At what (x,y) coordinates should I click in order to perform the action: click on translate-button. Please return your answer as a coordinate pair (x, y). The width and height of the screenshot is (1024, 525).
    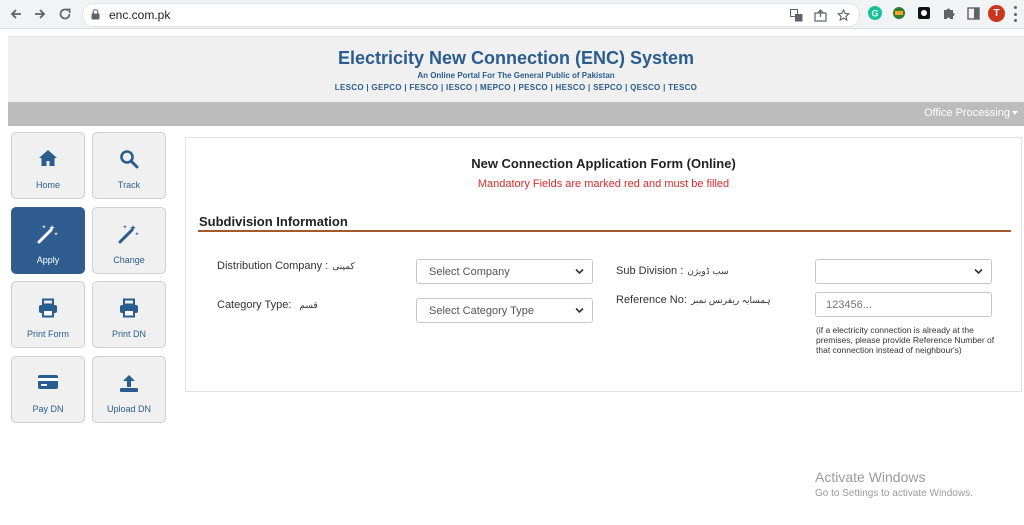
    Looking at the image, I should click on (796, 15).